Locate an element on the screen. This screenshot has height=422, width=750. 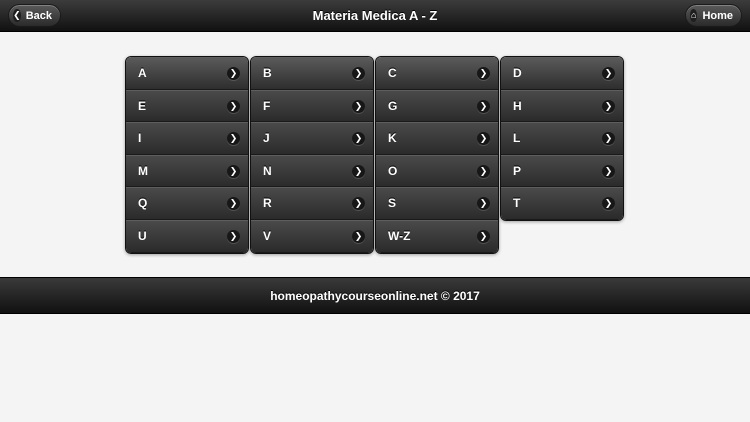
letter-label: G is located at coordinates (393, 105).